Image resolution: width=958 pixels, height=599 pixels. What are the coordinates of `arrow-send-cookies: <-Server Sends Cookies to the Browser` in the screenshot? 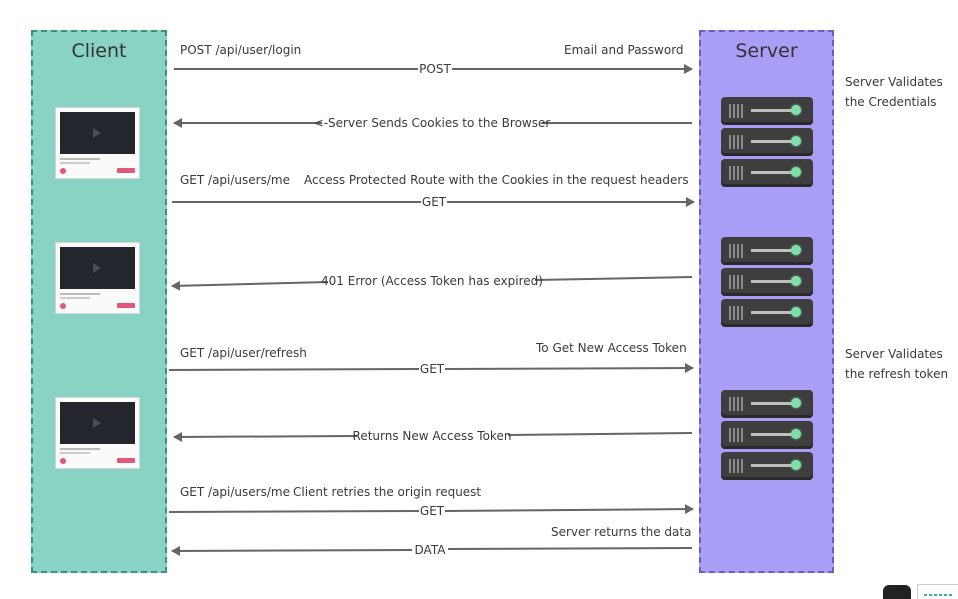 It's located at (432, 123).